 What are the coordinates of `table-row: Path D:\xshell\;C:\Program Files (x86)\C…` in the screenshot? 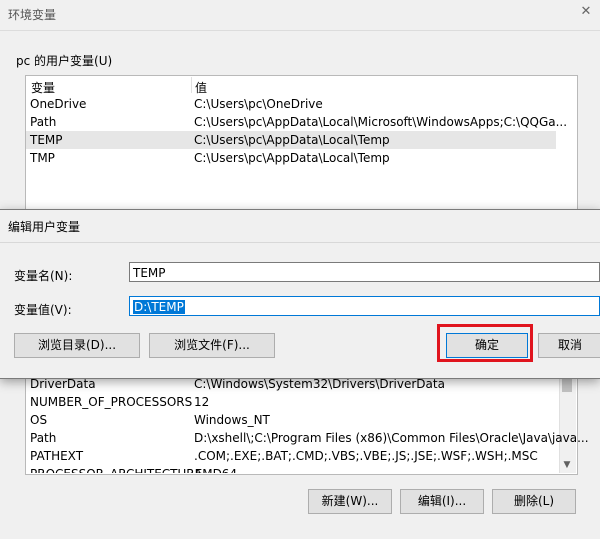 It's located at (307, 438).